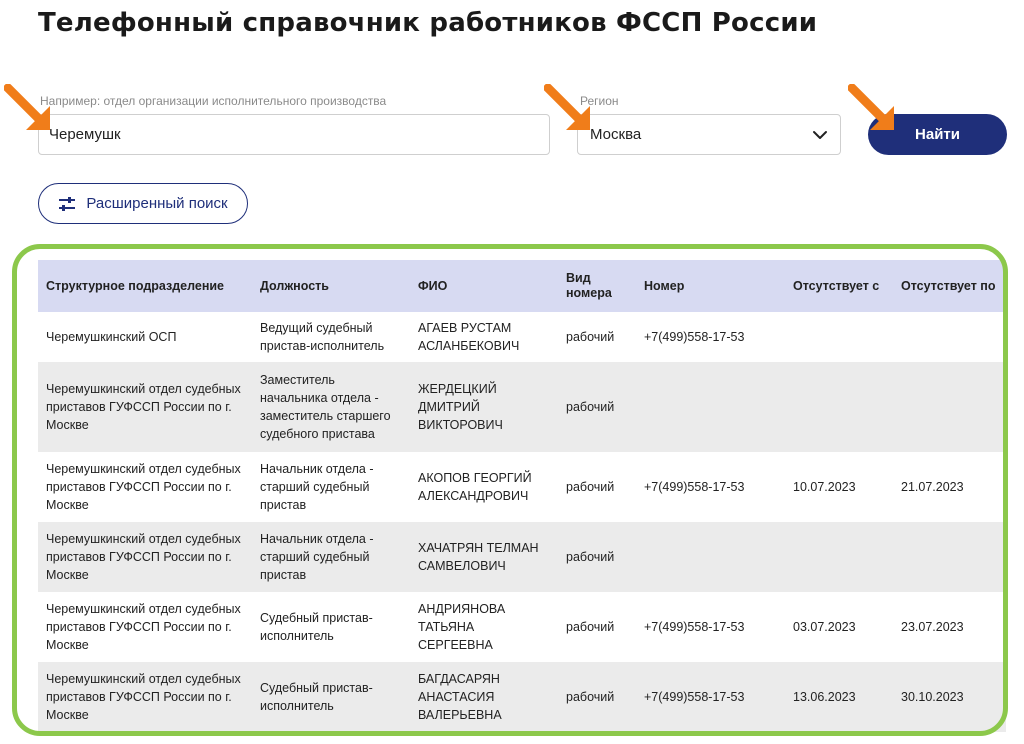 The width and height of the screenshot is (1024, 744). What do you see at coordinates (145, 286) in the screenshot?
I see `column-header: Структурное подразделение` at bounding box center [145, 286].